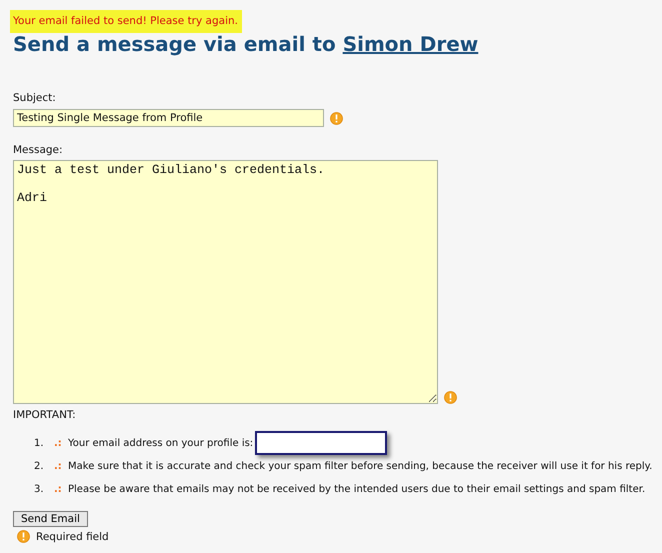  I want to click on list-number: 1., so click(39, 443).